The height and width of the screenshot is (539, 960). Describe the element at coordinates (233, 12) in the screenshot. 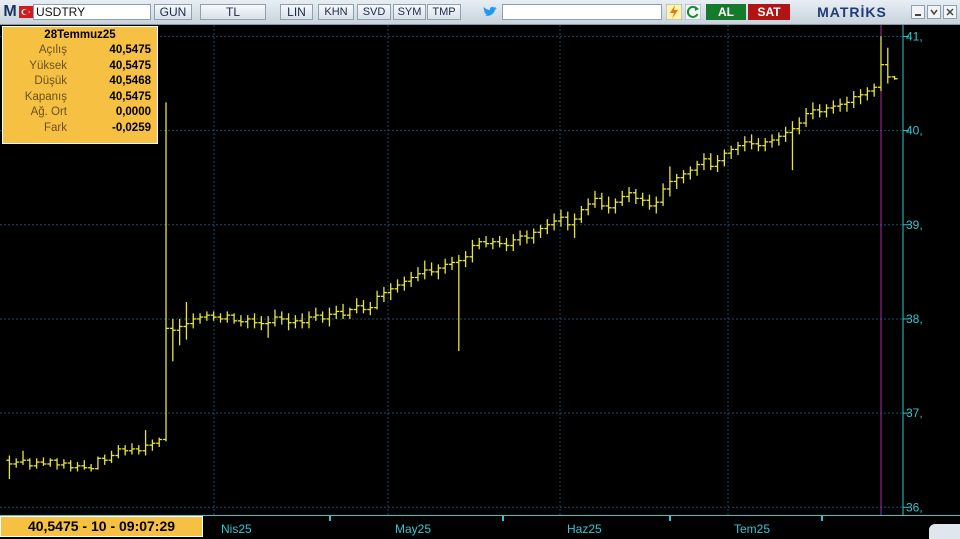

I see `tl-button: TL` at that location.